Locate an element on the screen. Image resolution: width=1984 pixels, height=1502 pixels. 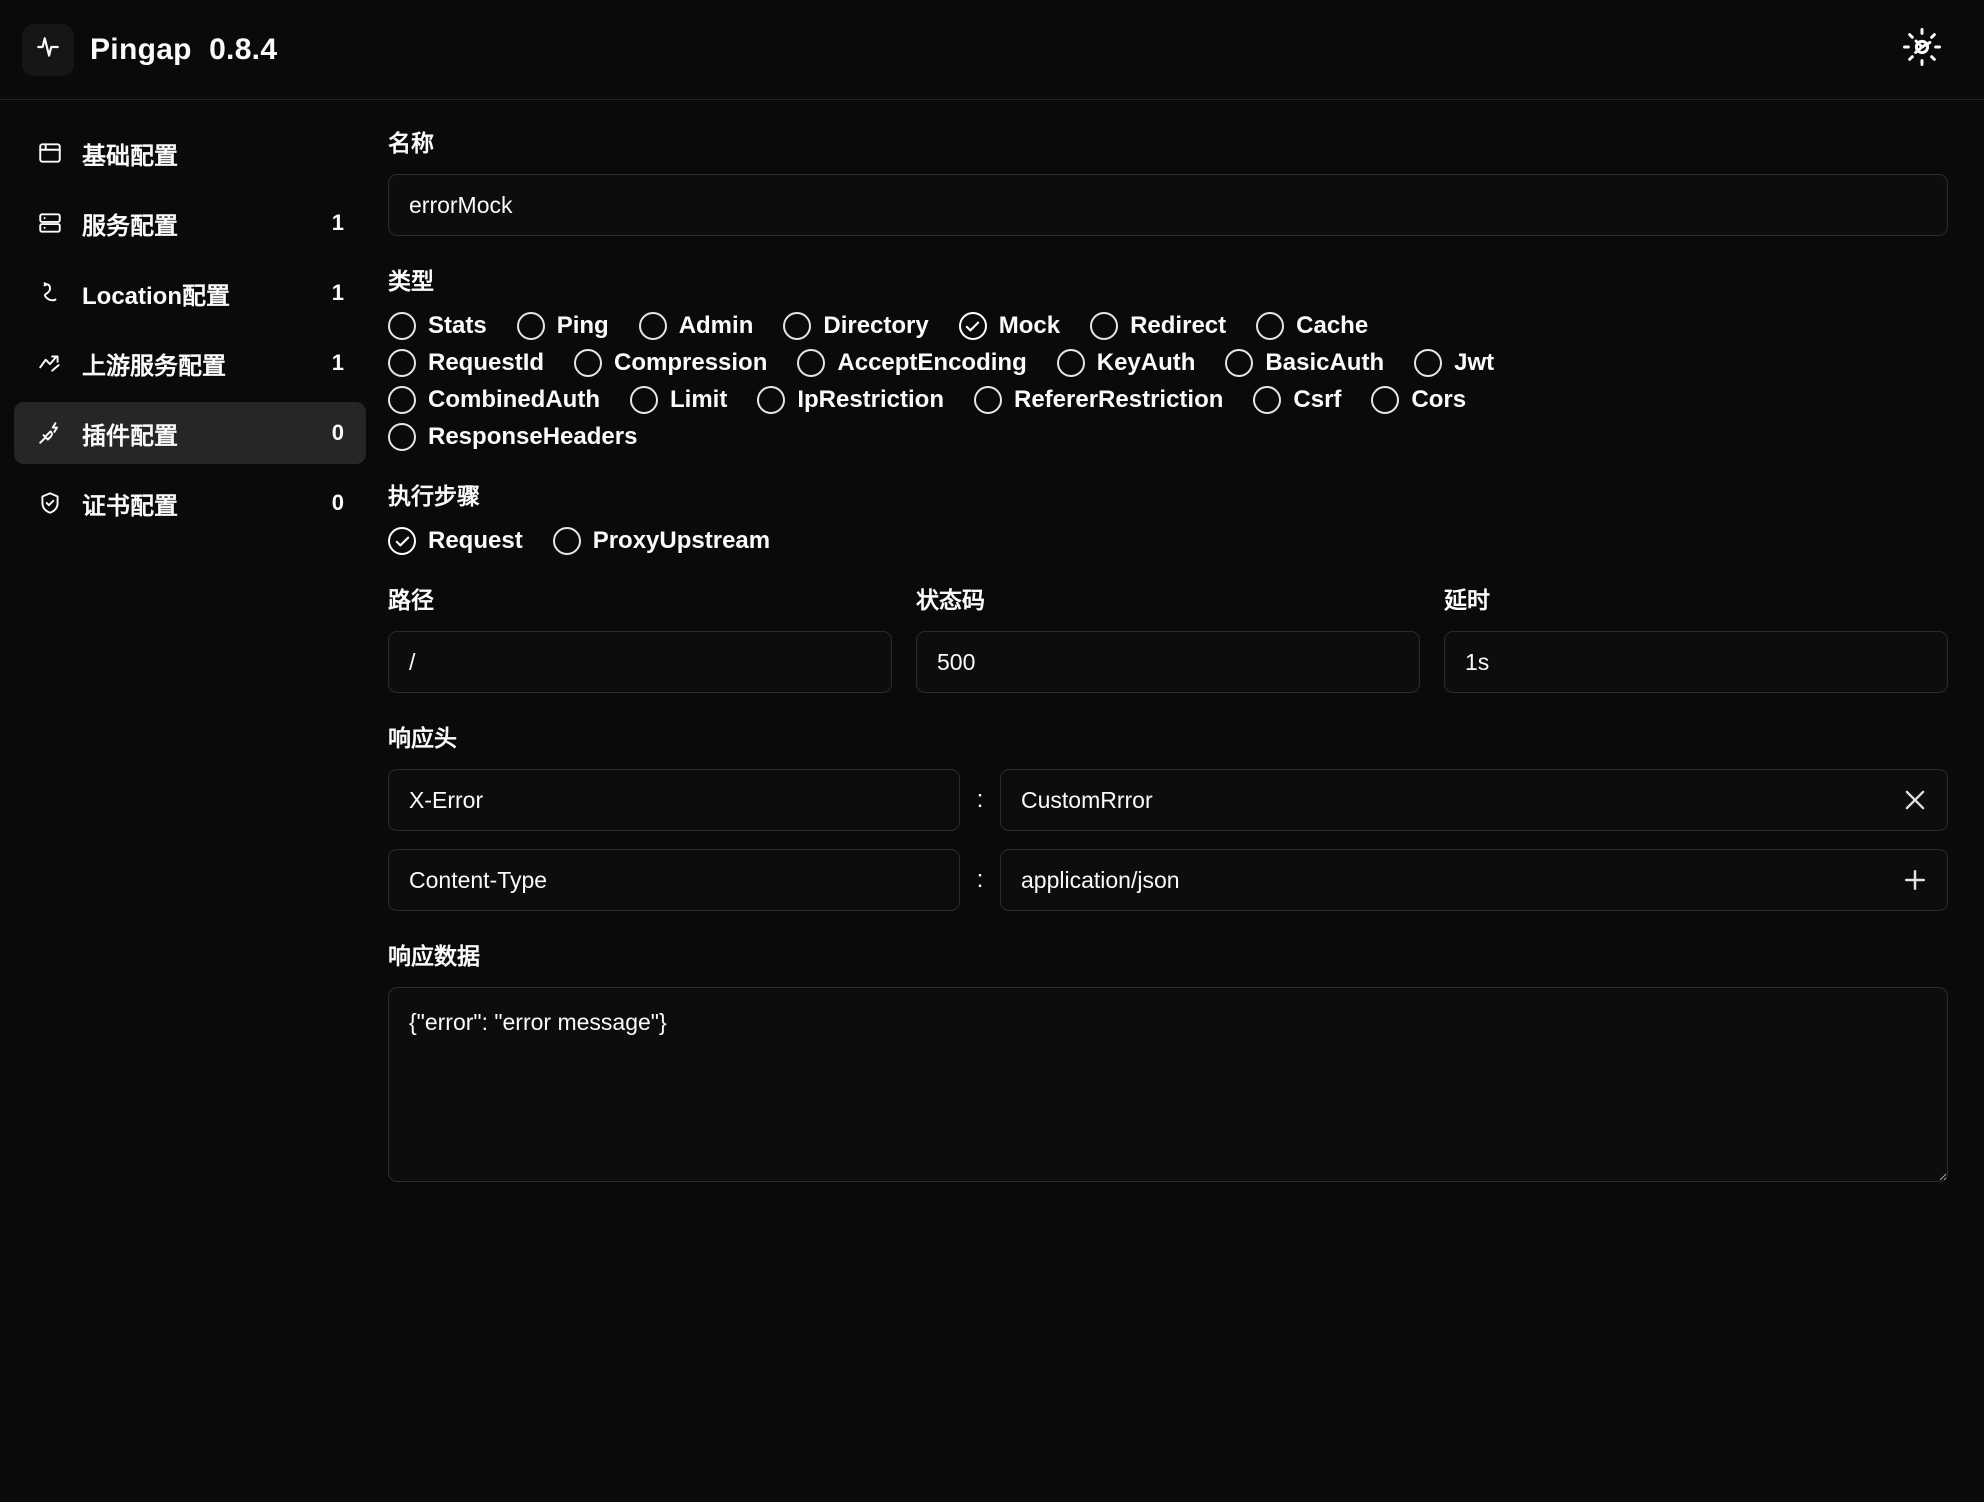
type-option-label: Stats is located at coordinates (457, 325).